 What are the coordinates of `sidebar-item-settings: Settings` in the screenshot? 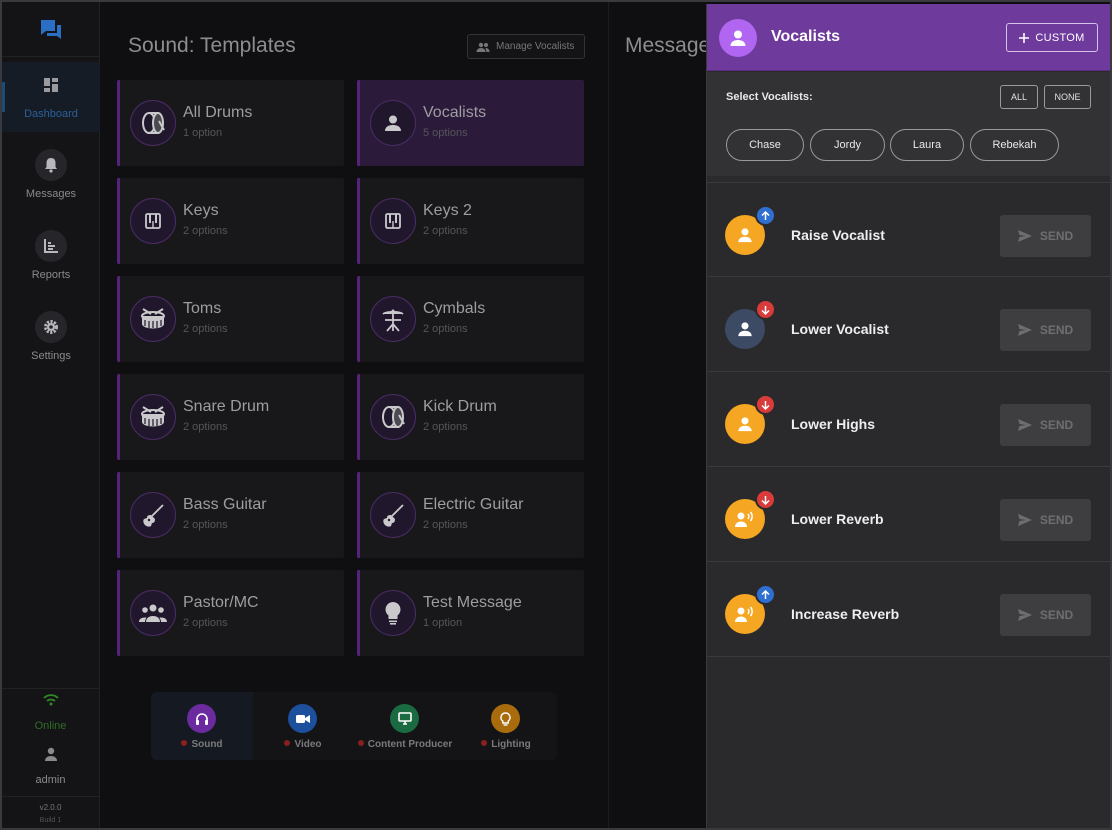 It's located at (51, 339).